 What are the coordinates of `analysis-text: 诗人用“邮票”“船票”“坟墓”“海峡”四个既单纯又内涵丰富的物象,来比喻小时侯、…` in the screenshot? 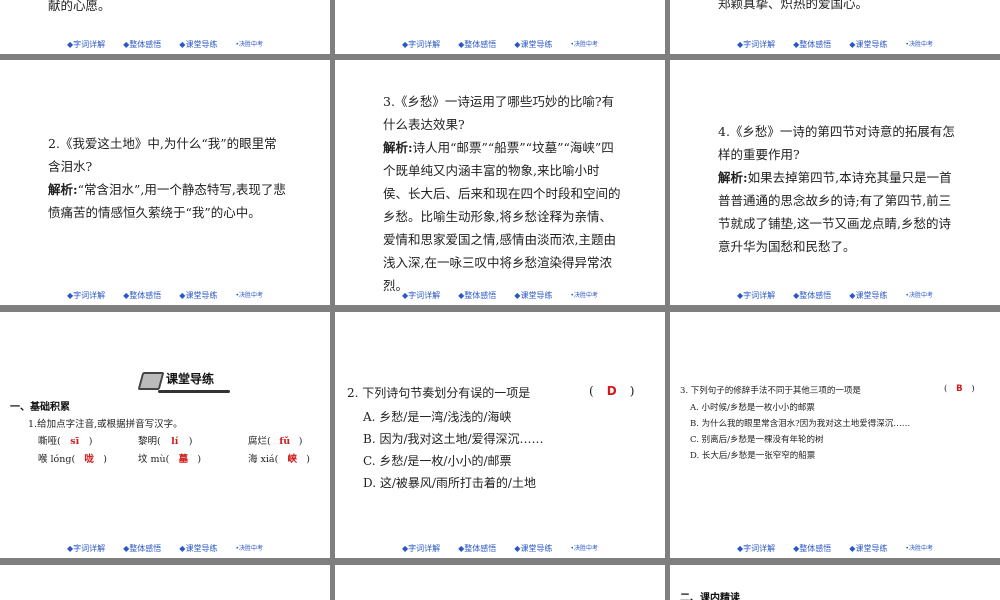 It's located at (502, 216).